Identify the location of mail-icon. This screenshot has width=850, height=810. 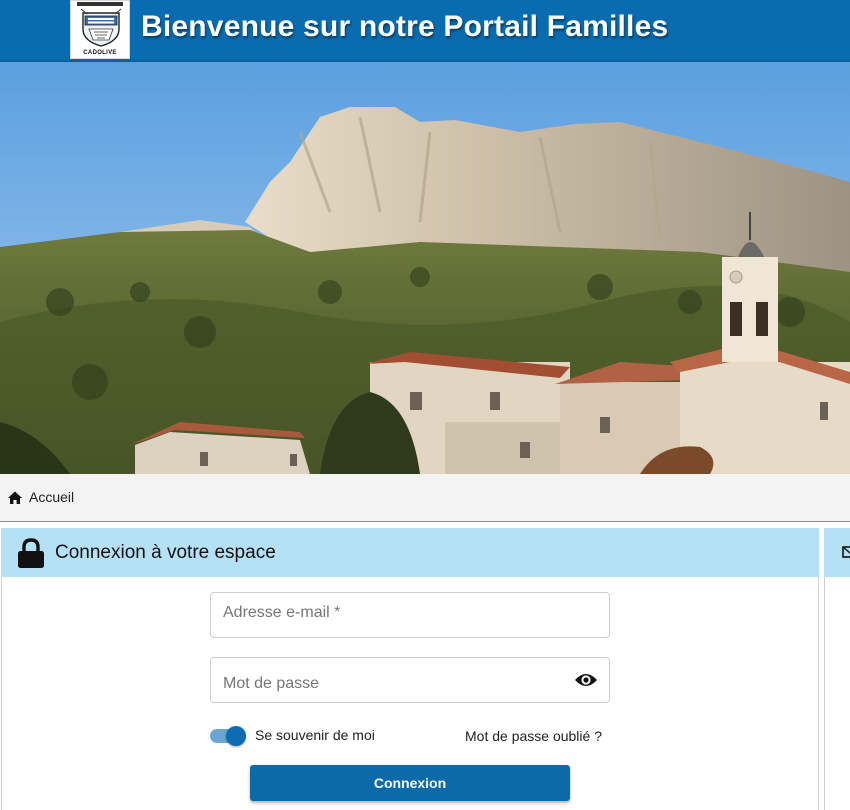
(846, 552).